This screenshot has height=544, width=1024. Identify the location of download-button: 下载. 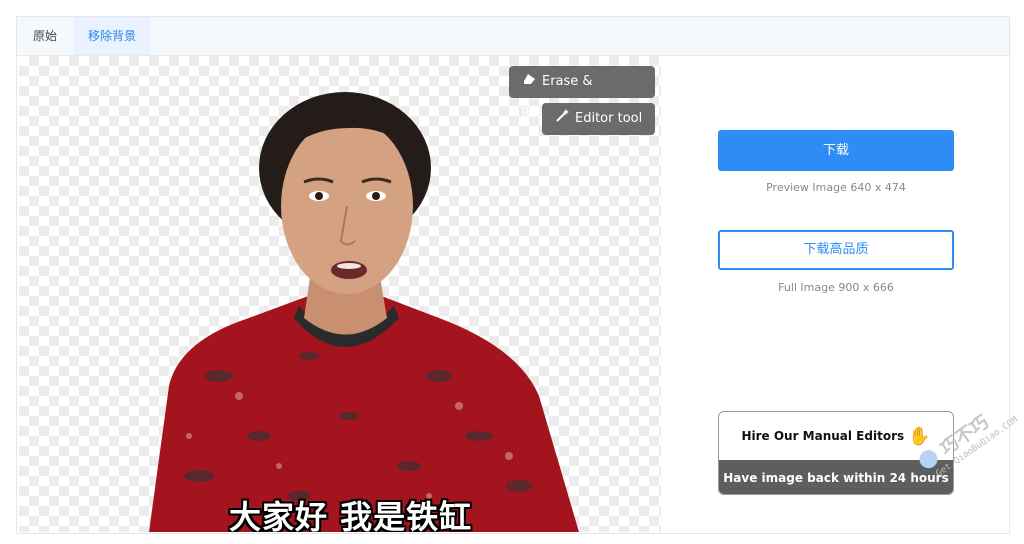
(836, 150).